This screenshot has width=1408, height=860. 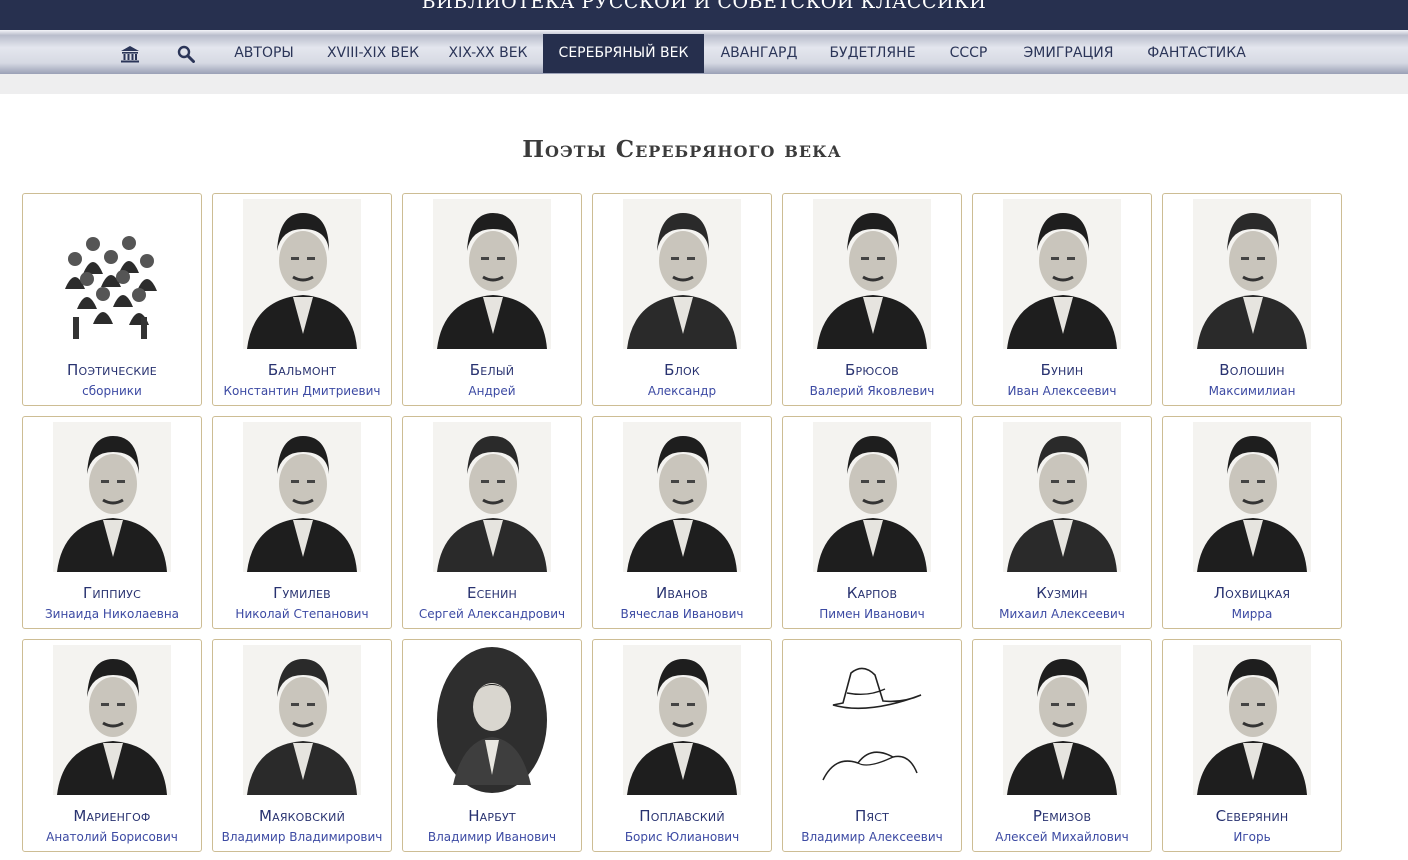 I want to click on author-subname-link: Мирра, so click(x=1252, y=614).